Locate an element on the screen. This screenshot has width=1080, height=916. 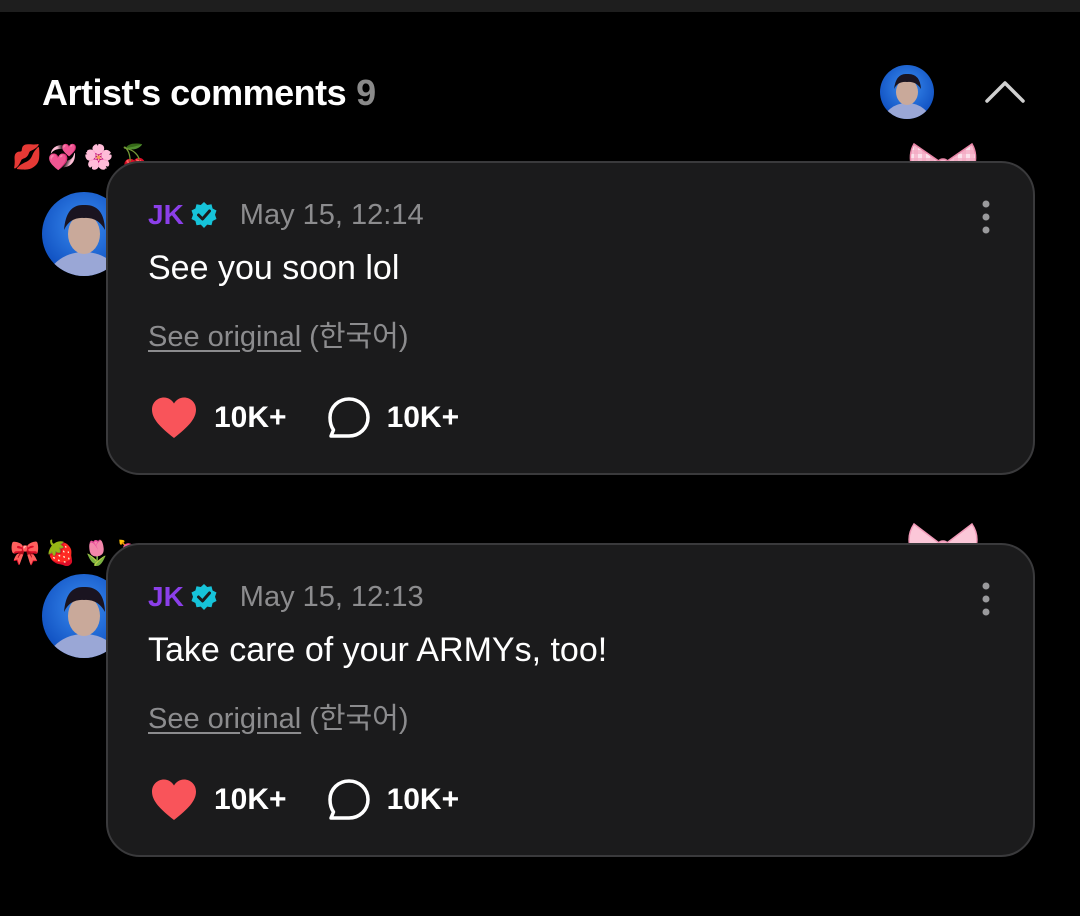
collapse-button is located at coordinates (1005, 91).